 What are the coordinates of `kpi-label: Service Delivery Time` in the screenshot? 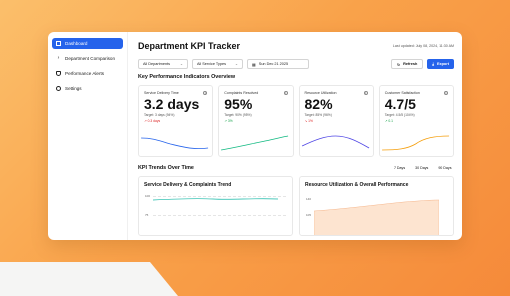 It's located at (161, 93).